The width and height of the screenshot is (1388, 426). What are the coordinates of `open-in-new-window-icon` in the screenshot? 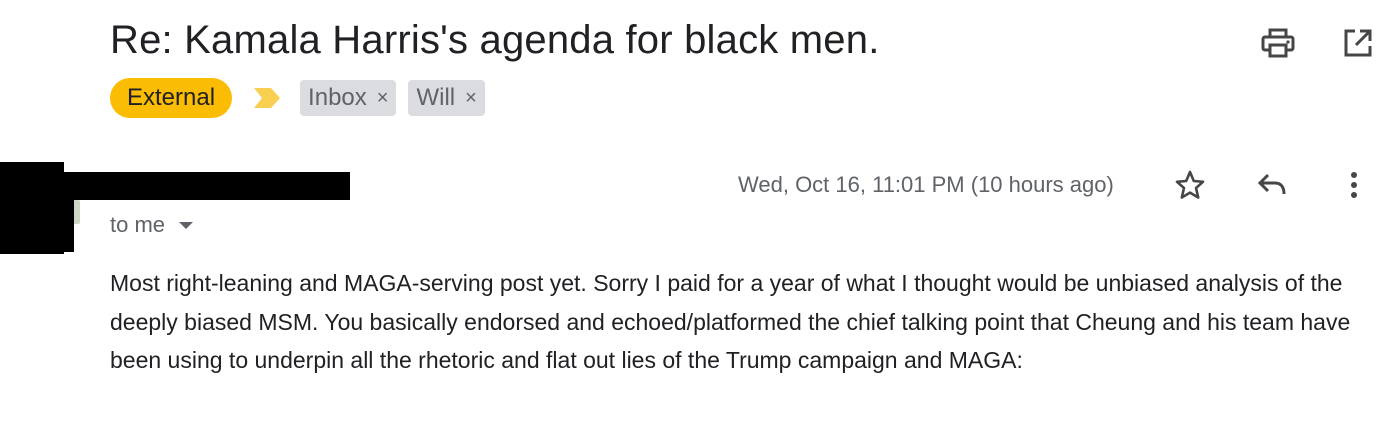 It's located at (1358, 43).